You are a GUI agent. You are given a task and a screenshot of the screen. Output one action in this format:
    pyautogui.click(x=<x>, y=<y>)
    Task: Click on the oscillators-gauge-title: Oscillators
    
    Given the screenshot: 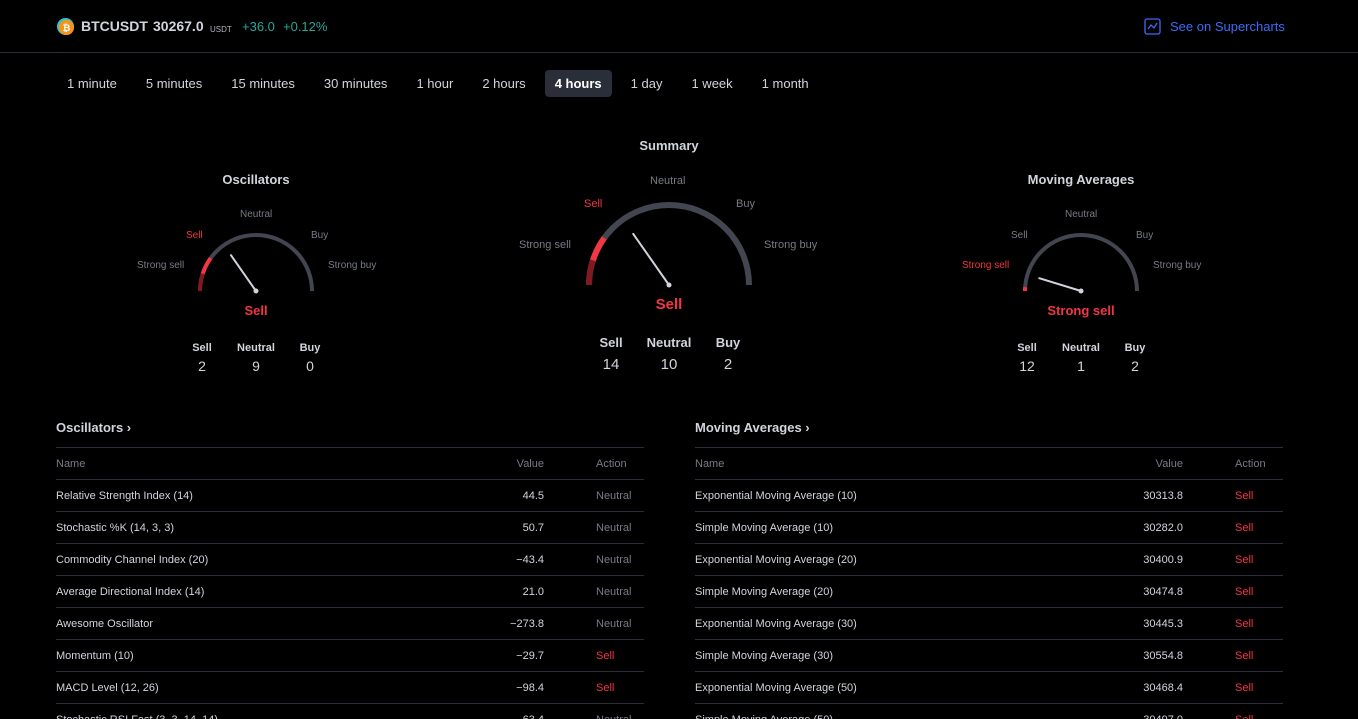 What is the action you would take?
    pyautogui.click(x=256, y=179)
    